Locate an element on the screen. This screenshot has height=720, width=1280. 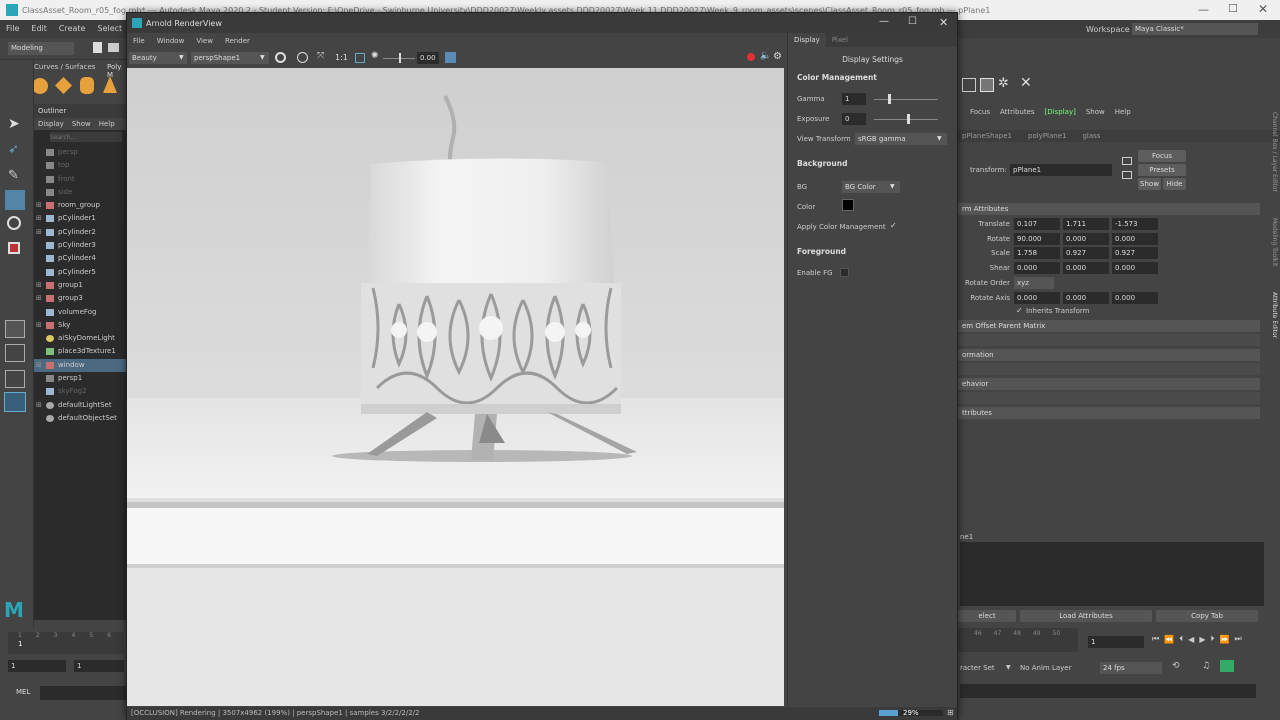
snap-grid-icon is located at coordinates (969, 85).